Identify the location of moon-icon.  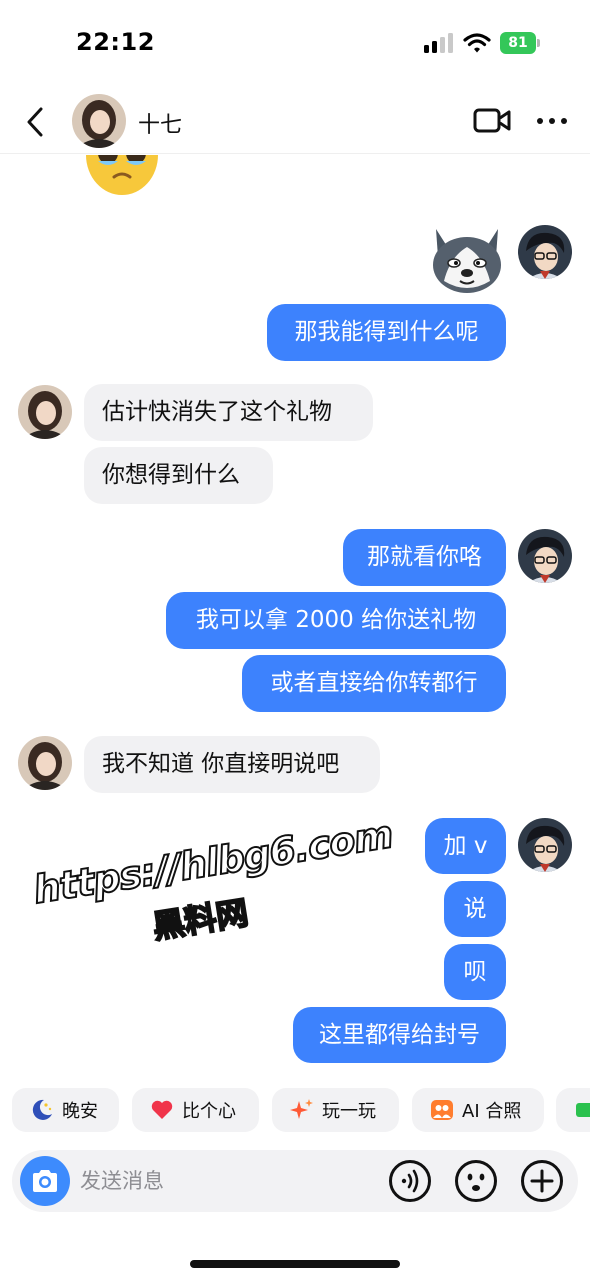
(42, 1110).